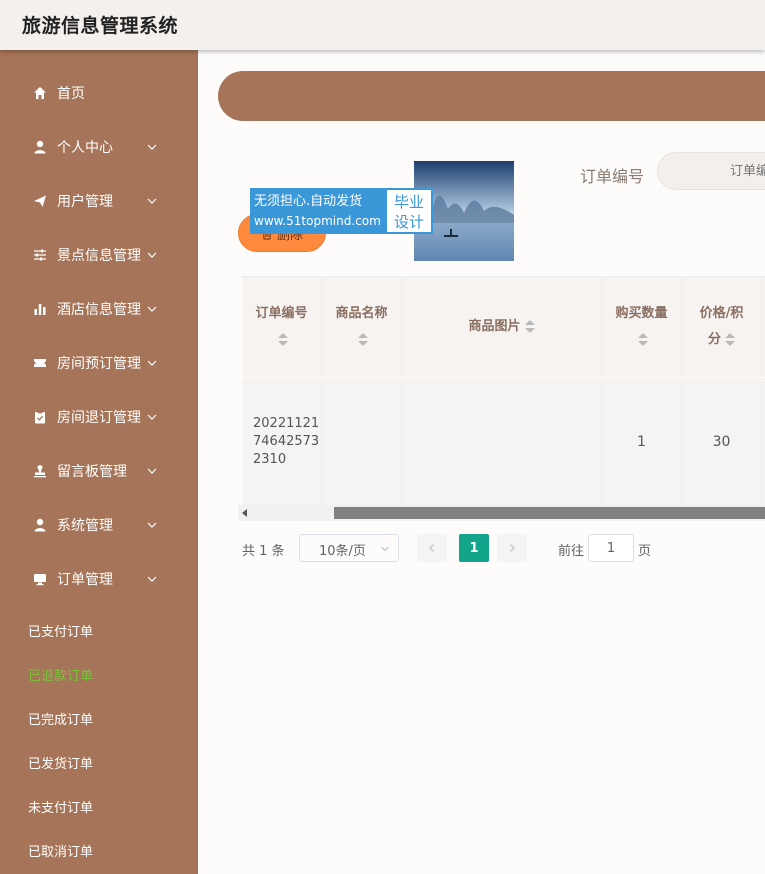 This screenshot has width=765, height=874. What do you see at coordinates (40, 309) in the screenshot?
I see `bar-chart-icon` at bounding box center [40, 309].